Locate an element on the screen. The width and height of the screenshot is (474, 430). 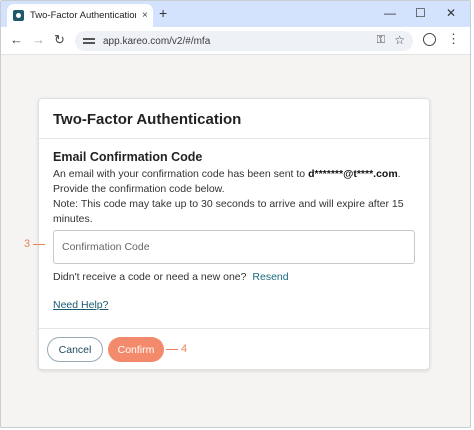
masked-email: d*******@t****.com is located at coordinates (353, 174).